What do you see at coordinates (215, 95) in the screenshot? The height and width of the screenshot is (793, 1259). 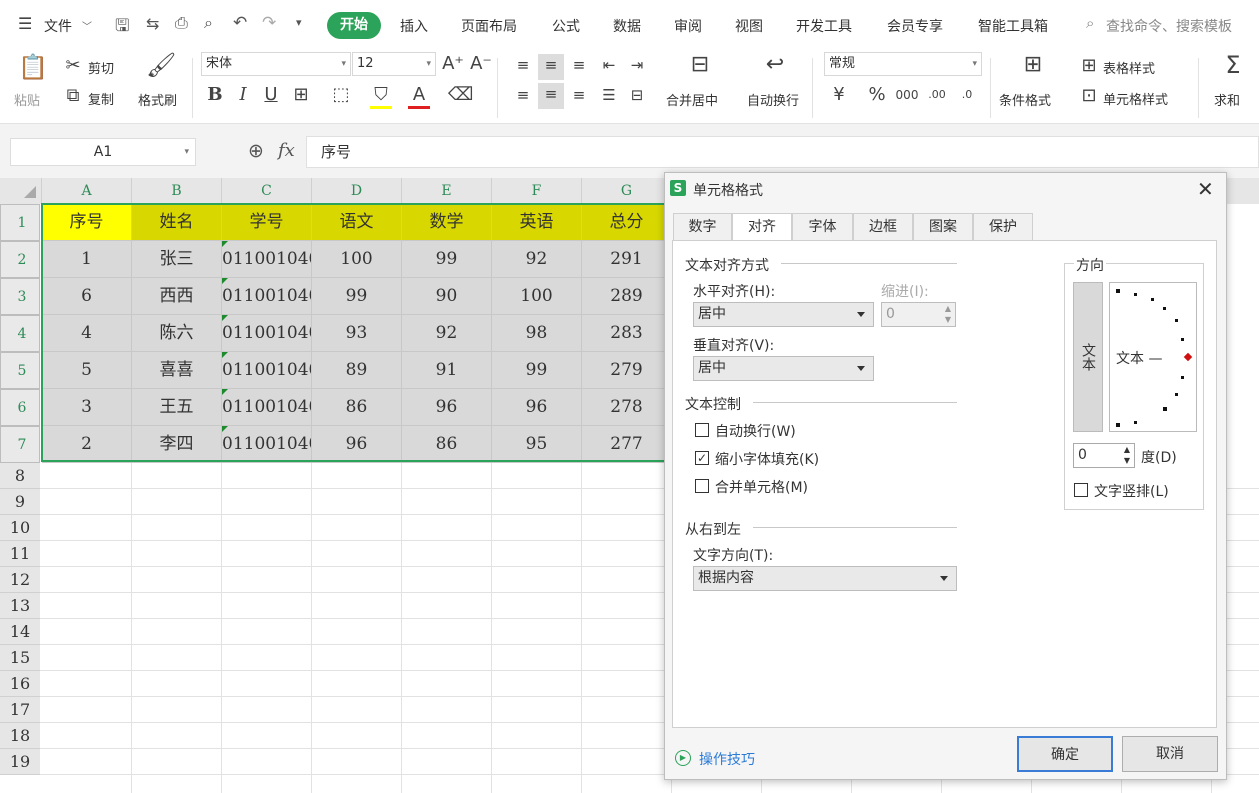 I see `bold-icon: B` at bounding box center [215, 95].